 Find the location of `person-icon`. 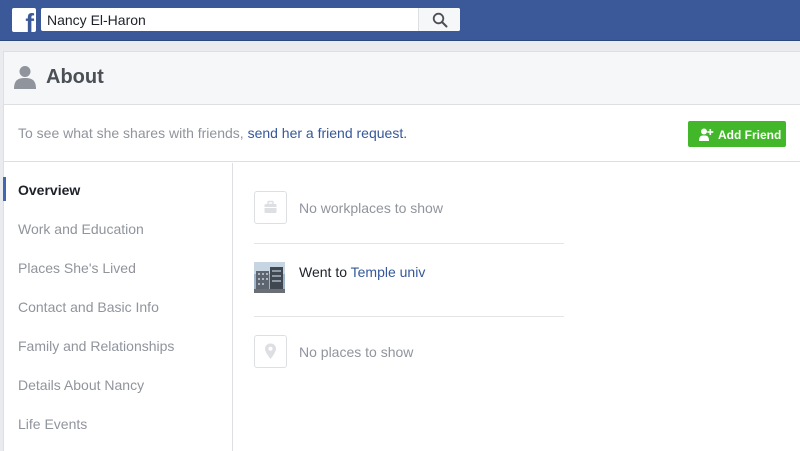

person-icon is located at coordinates (25, 77).